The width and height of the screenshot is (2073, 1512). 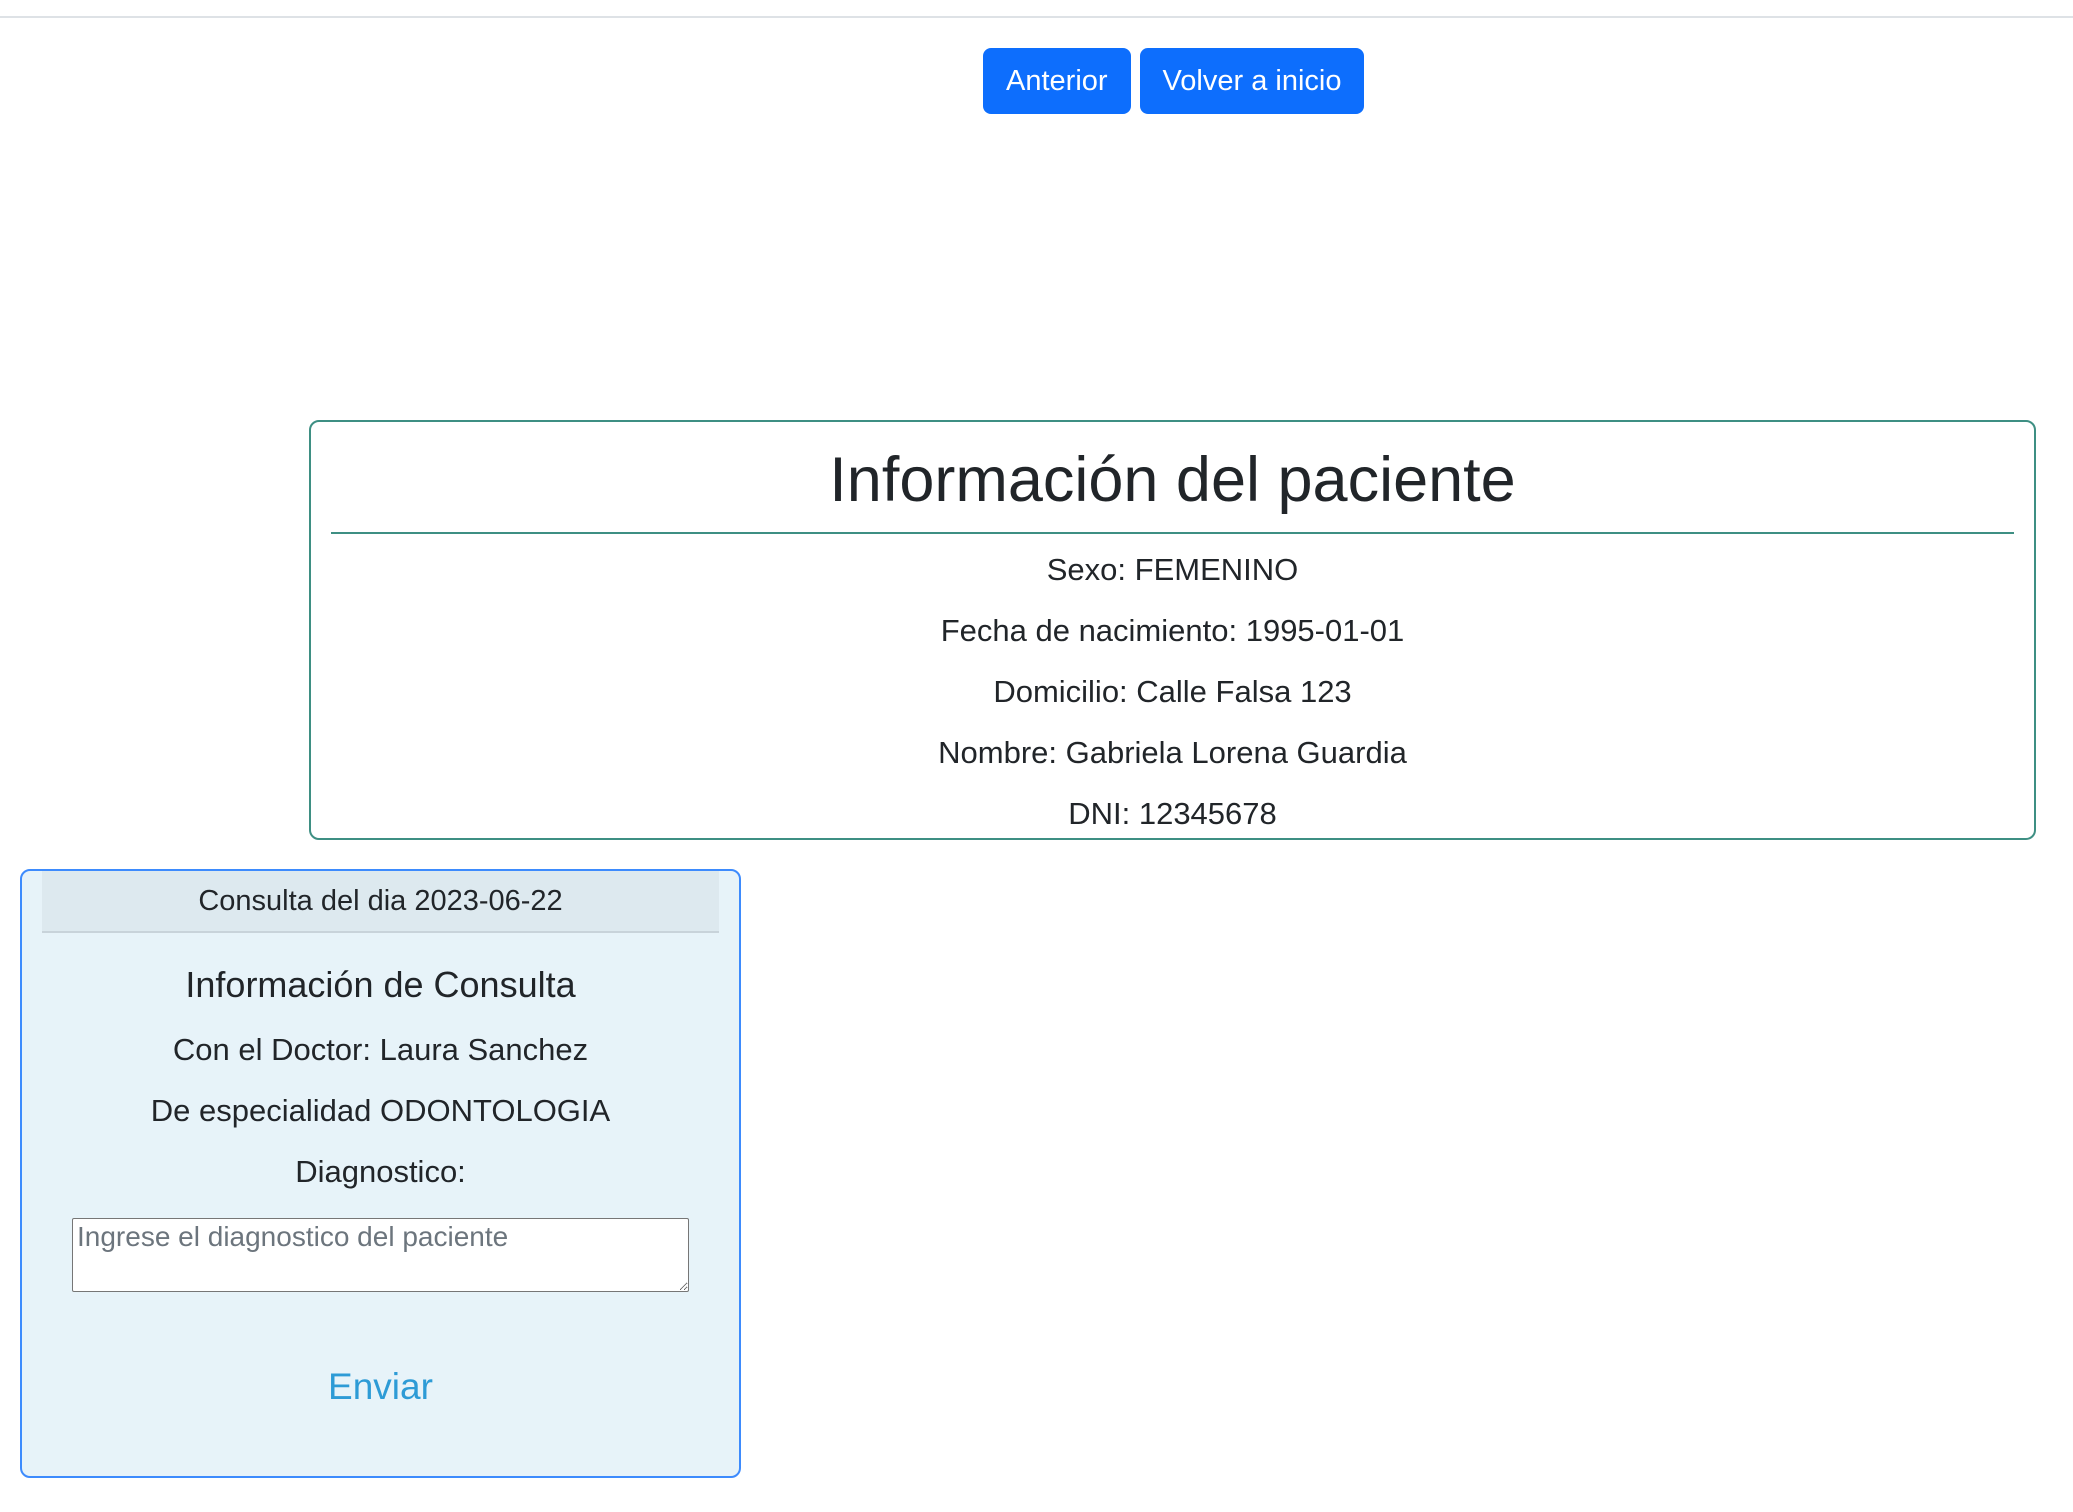 I want to click on patient-sex: Sexo: FEMENINO, so click(x=1172, y=569).